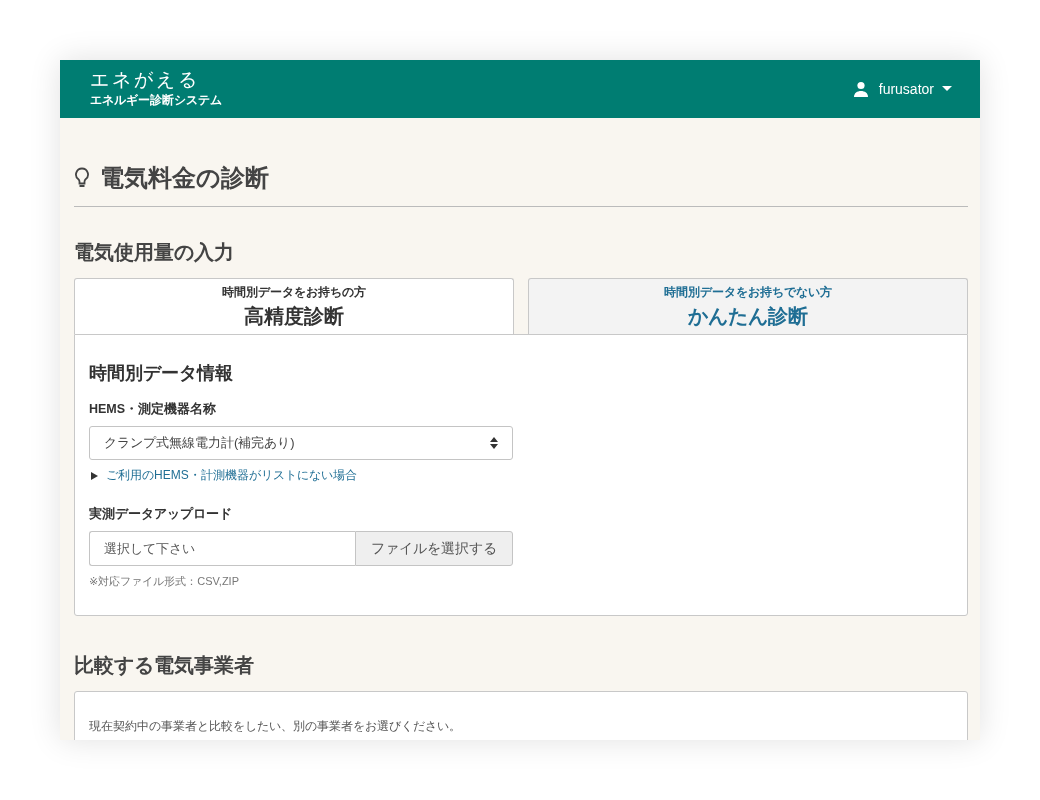 The width and height of the screenshot is (1040, 800). What do you see at coordinates (82, 178) in the screenshot?
I see `light-bulb-icon` at bounding box center [82, 178].